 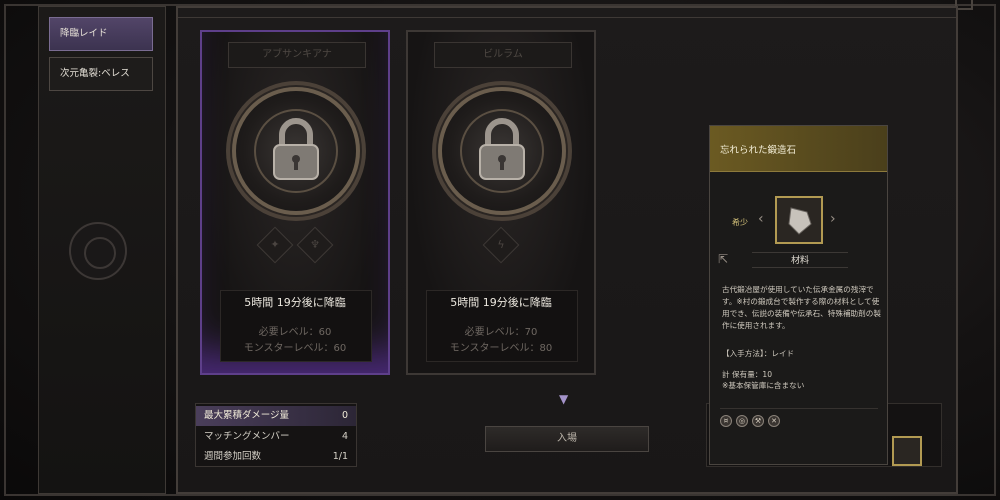 What do you see at coordinates (501, 332) in the screenshot?
I see `required-level: 必要レベル：70` at bounding box center [501, 332].